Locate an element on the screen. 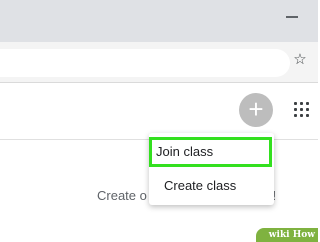 The image size is (320, 242). address-bar is located at coordinates (145, 63).